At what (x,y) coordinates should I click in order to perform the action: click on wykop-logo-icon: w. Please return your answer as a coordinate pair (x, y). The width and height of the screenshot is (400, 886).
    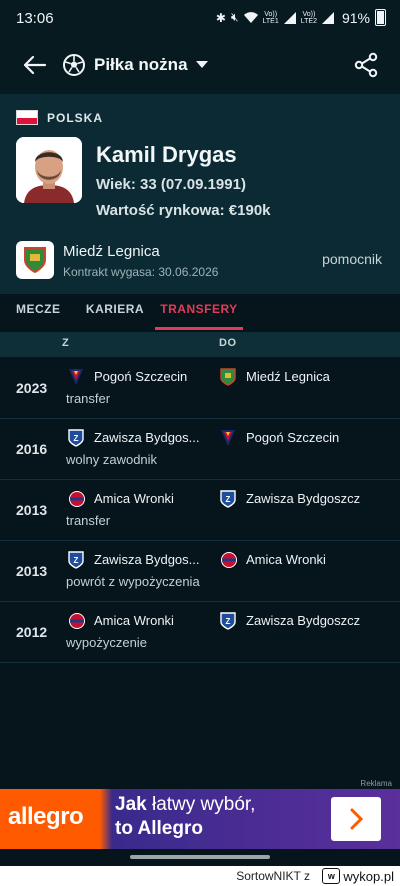
    Looking at the image, I should click on (331, 876).